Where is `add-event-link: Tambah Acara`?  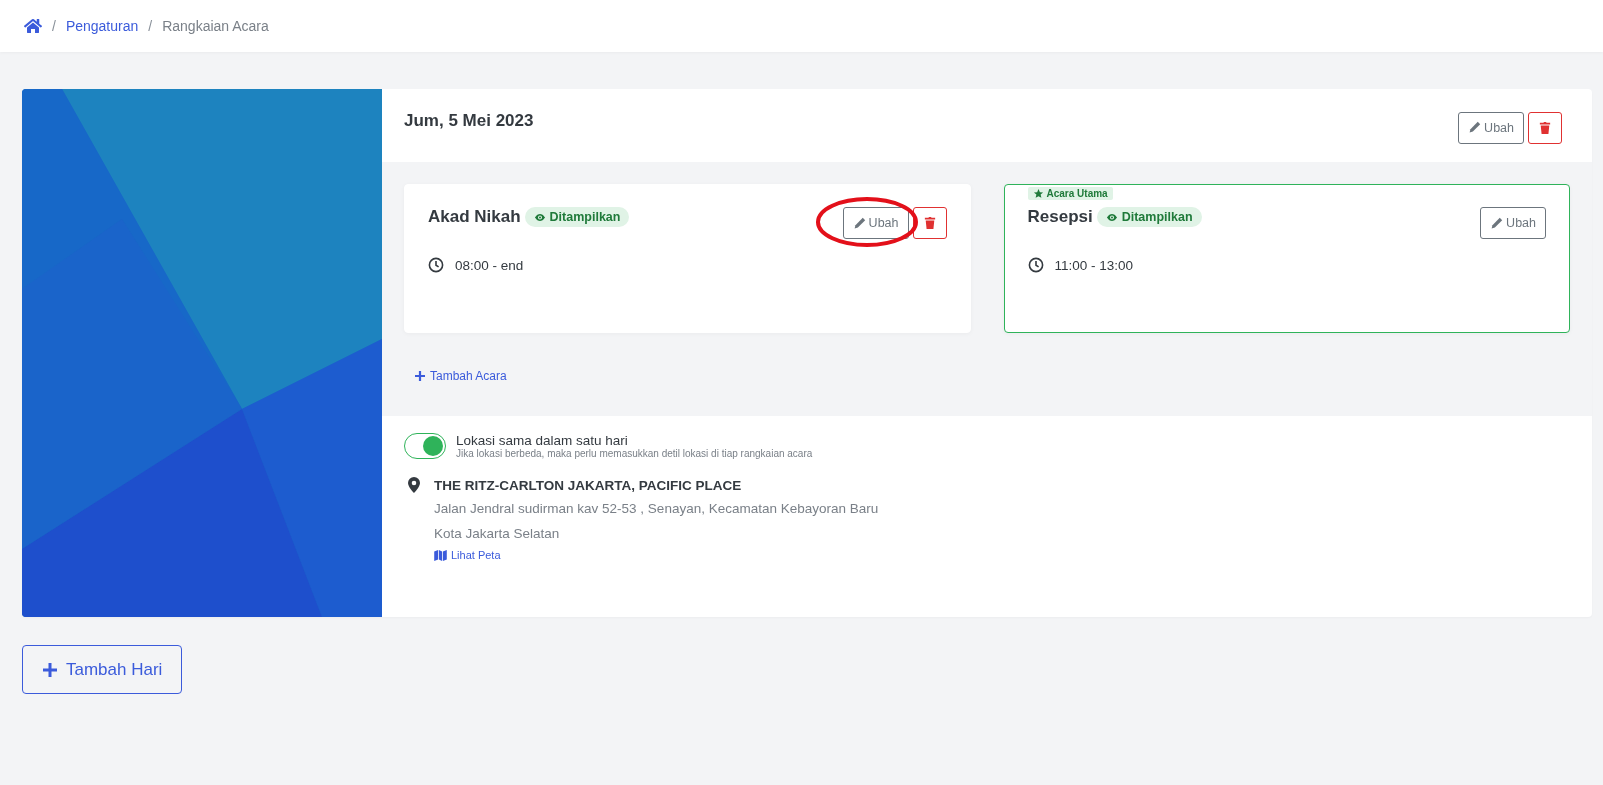
add-event-link: Tambah Acara is located at coordinates (460, 376).